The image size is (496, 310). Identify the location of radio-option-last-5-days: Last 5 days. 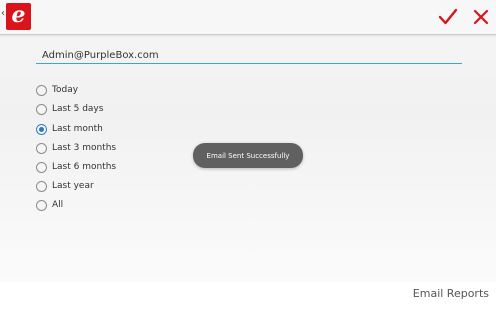
(69, 109).